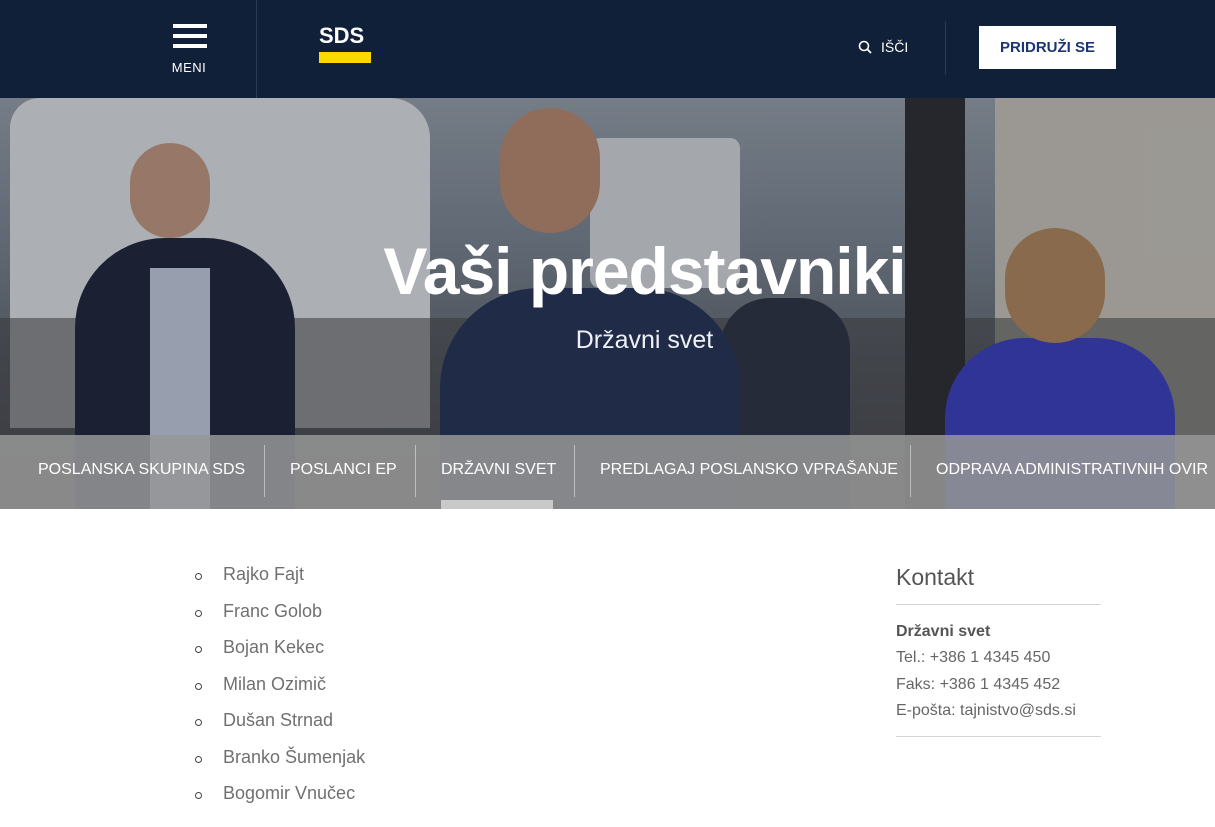 The height and width of the screenshot is (827, 1215). I want to click on representative-name: Branko Šumenjak, so click(294, 756).